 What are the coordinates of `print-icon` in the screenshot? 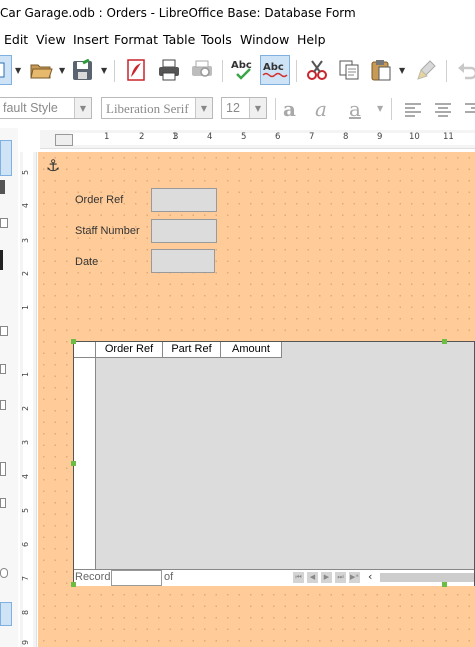 It's located at (169, 70).